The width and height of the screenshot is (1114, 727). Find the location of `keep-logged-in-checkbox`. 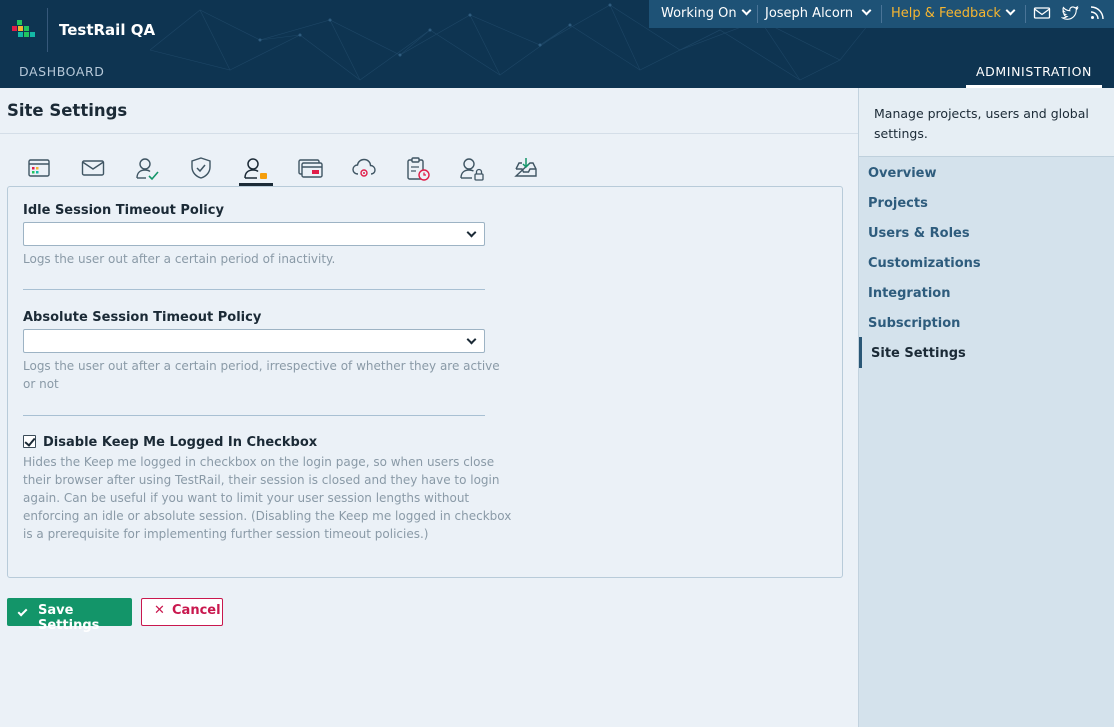

keep-logged-in-checkbox is located at coordinates (29, 441).